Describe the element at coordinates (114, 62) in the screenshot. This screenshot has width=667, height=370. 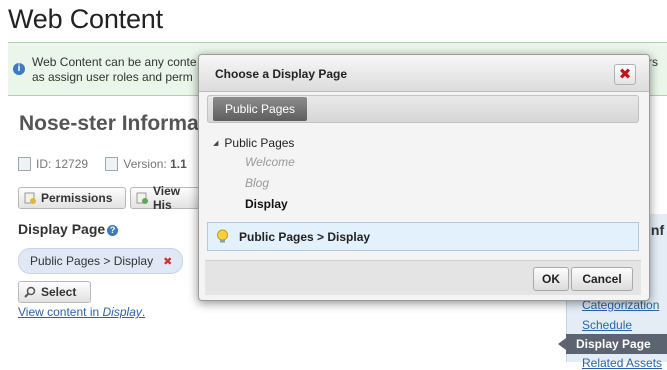
I see `info-text-line1: Web Content can be any conte` at that location.